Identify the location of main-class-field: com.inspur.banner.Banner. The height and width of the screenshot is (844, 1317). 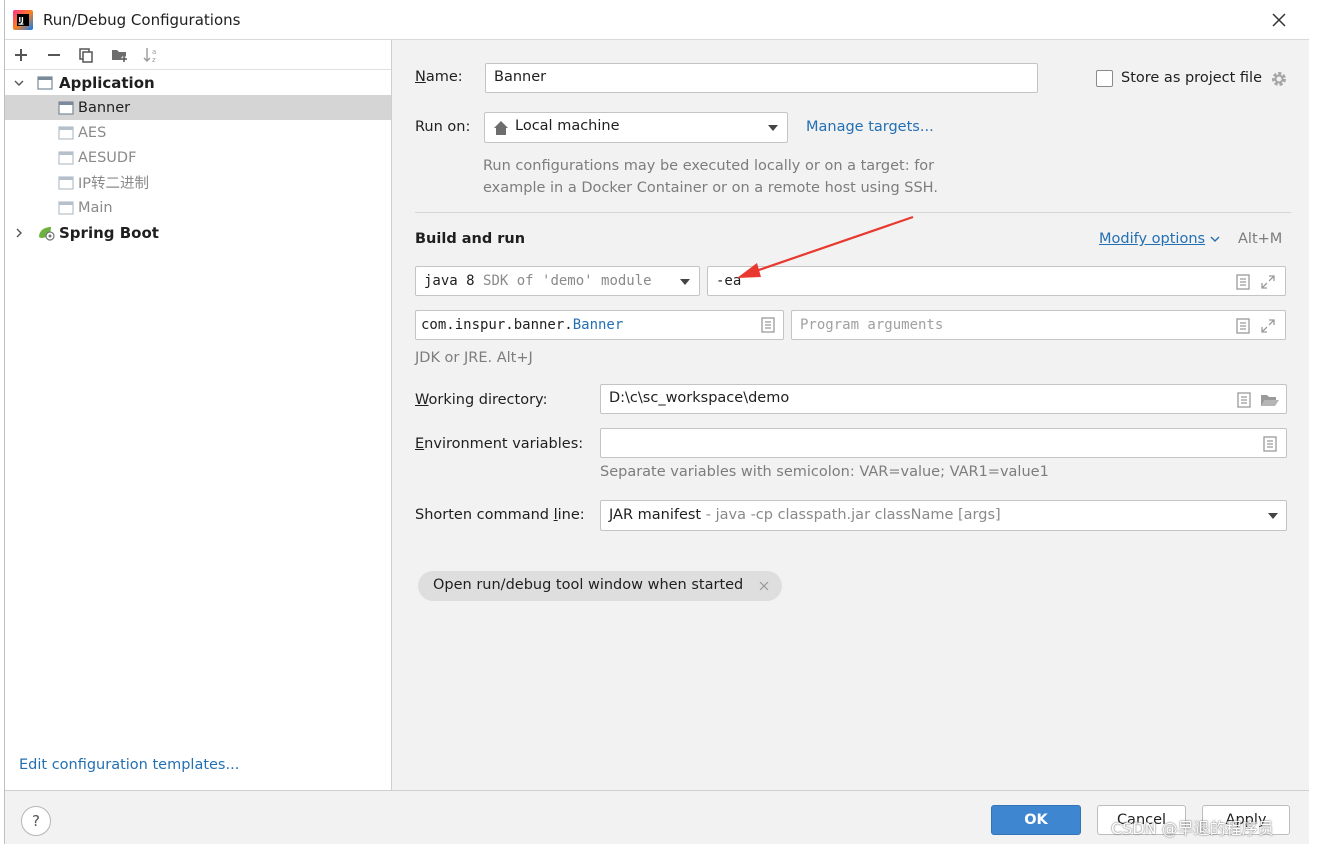
(599, 325).